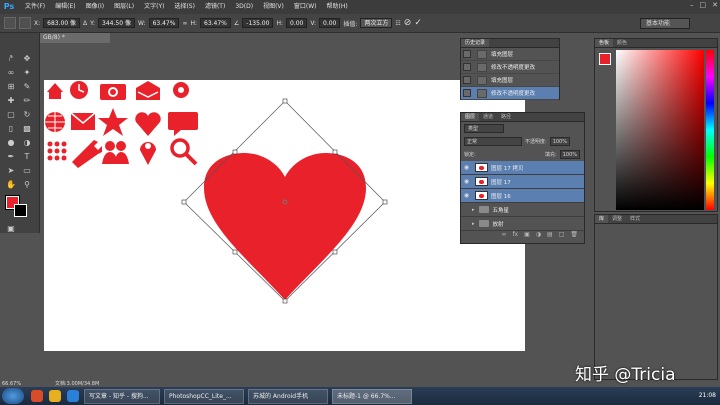 The image size is (720, 405). What do you see at coordinates (538, 236) in the screenshot?
I see `adjustment-icon: ◑` at bounding box center [538, 236].